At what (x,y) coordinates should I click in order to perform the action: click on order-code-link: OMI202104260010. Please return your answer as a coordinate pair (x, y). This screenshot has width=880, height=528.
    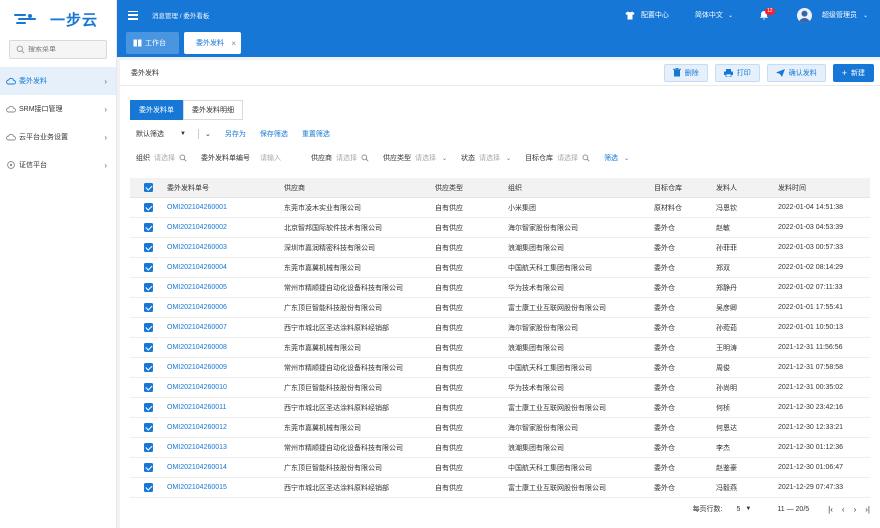
    Looking at the image, I should click on (225, 387).